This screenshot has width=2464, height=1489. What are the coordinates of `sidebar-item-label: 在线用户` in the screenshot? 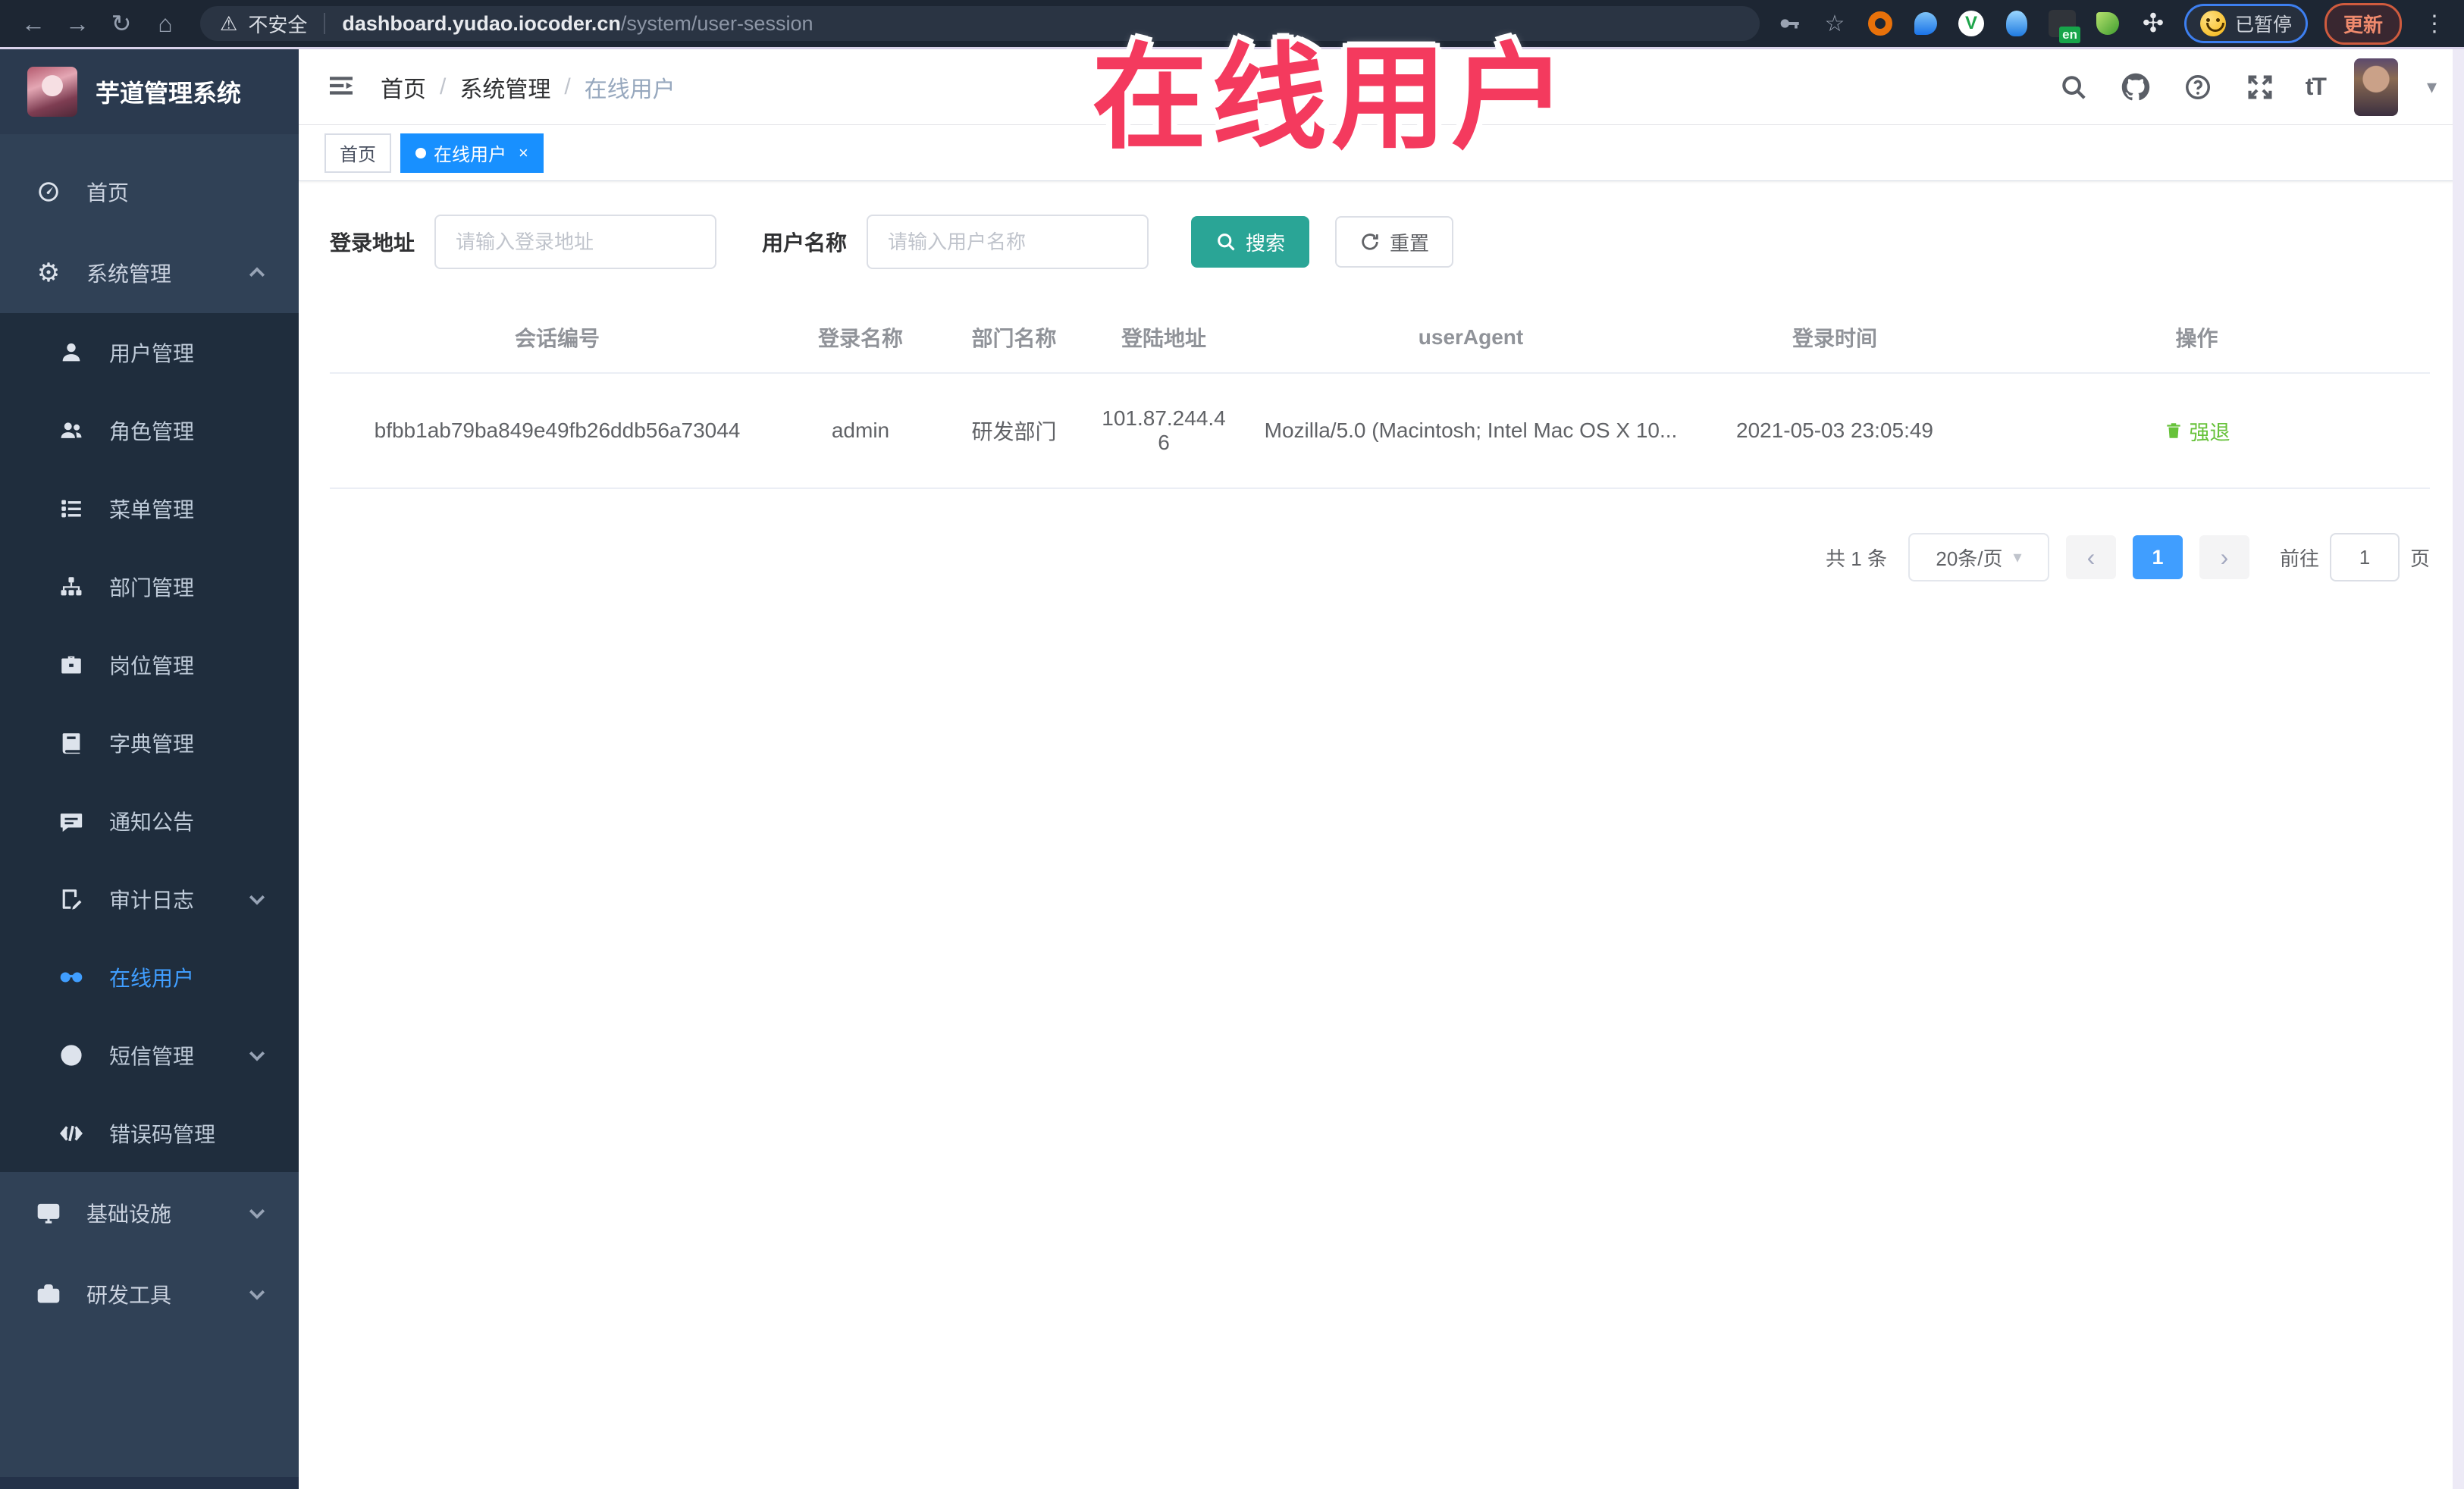 It's located at (152, 978).